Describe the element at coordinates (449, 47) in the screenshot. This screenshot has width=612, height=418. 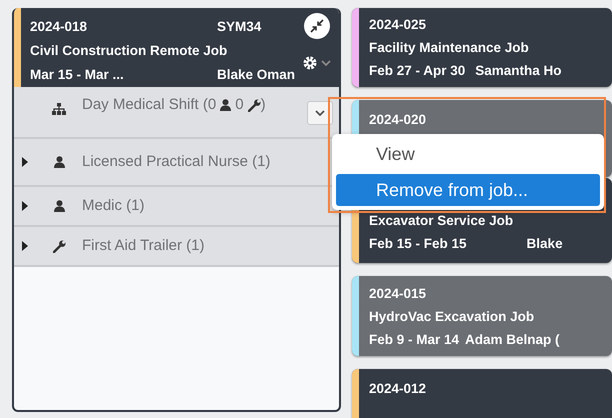
I see `job-title: Facility Maintenance Job` at that location.